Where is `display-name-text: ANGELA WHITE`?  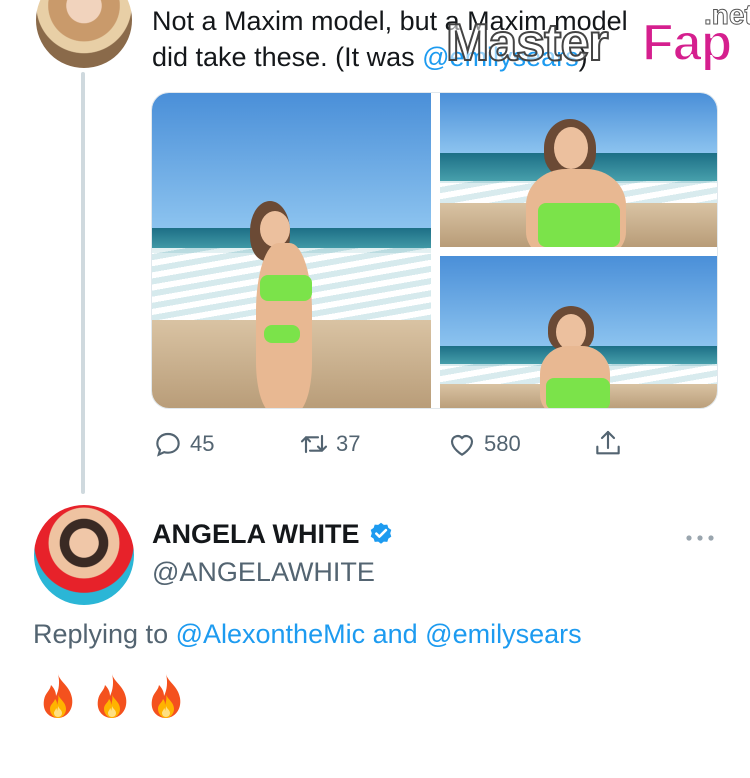
display-name-text: ANGELA WHITE is located at coordinates (256, 534).